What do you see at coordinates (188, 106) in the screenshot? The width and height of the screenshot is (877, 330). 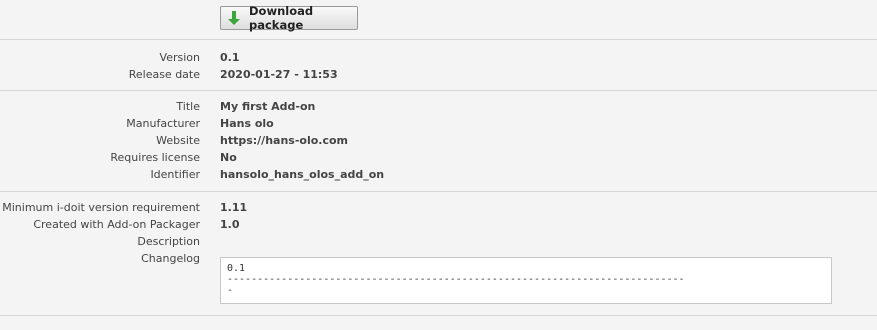 I see `title-label: Title` at bounding box center [188, 106].